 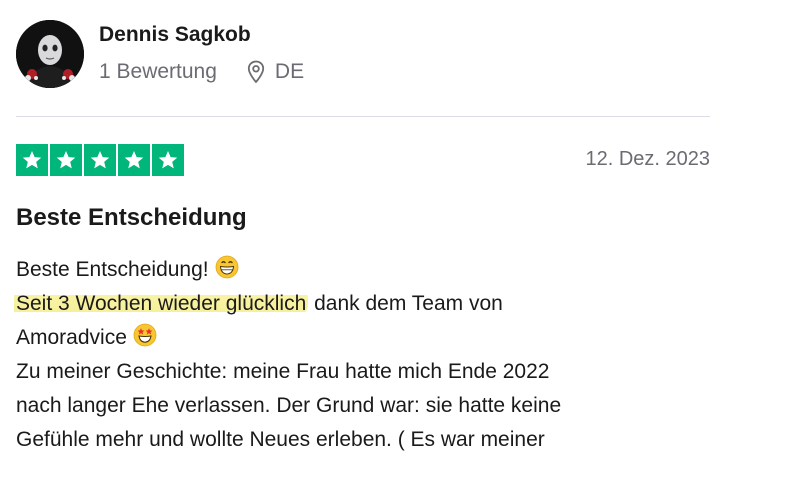 What do you see at coordinates (175, 35) in the screenshot?
I see `author-name: Dennis Sagkob` at bounding box center [175, 35].